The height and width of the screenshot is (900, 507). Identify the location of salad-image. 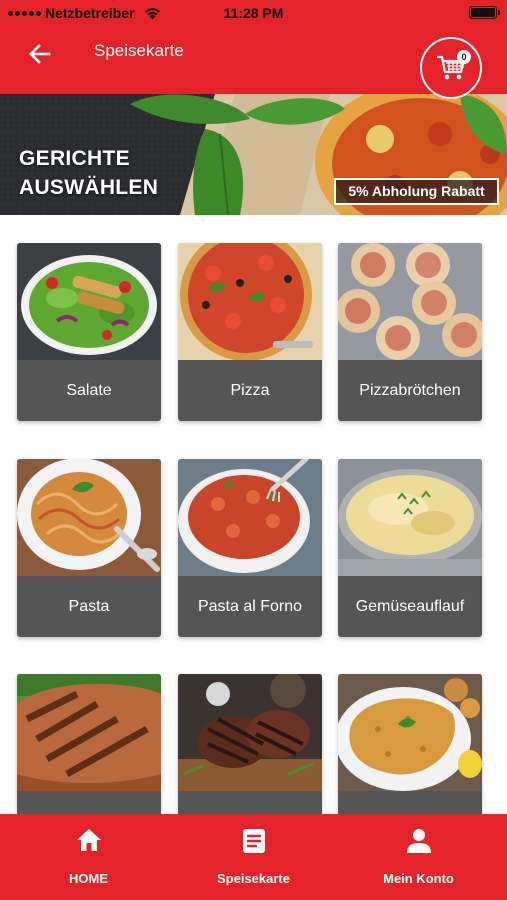
(89, 301).